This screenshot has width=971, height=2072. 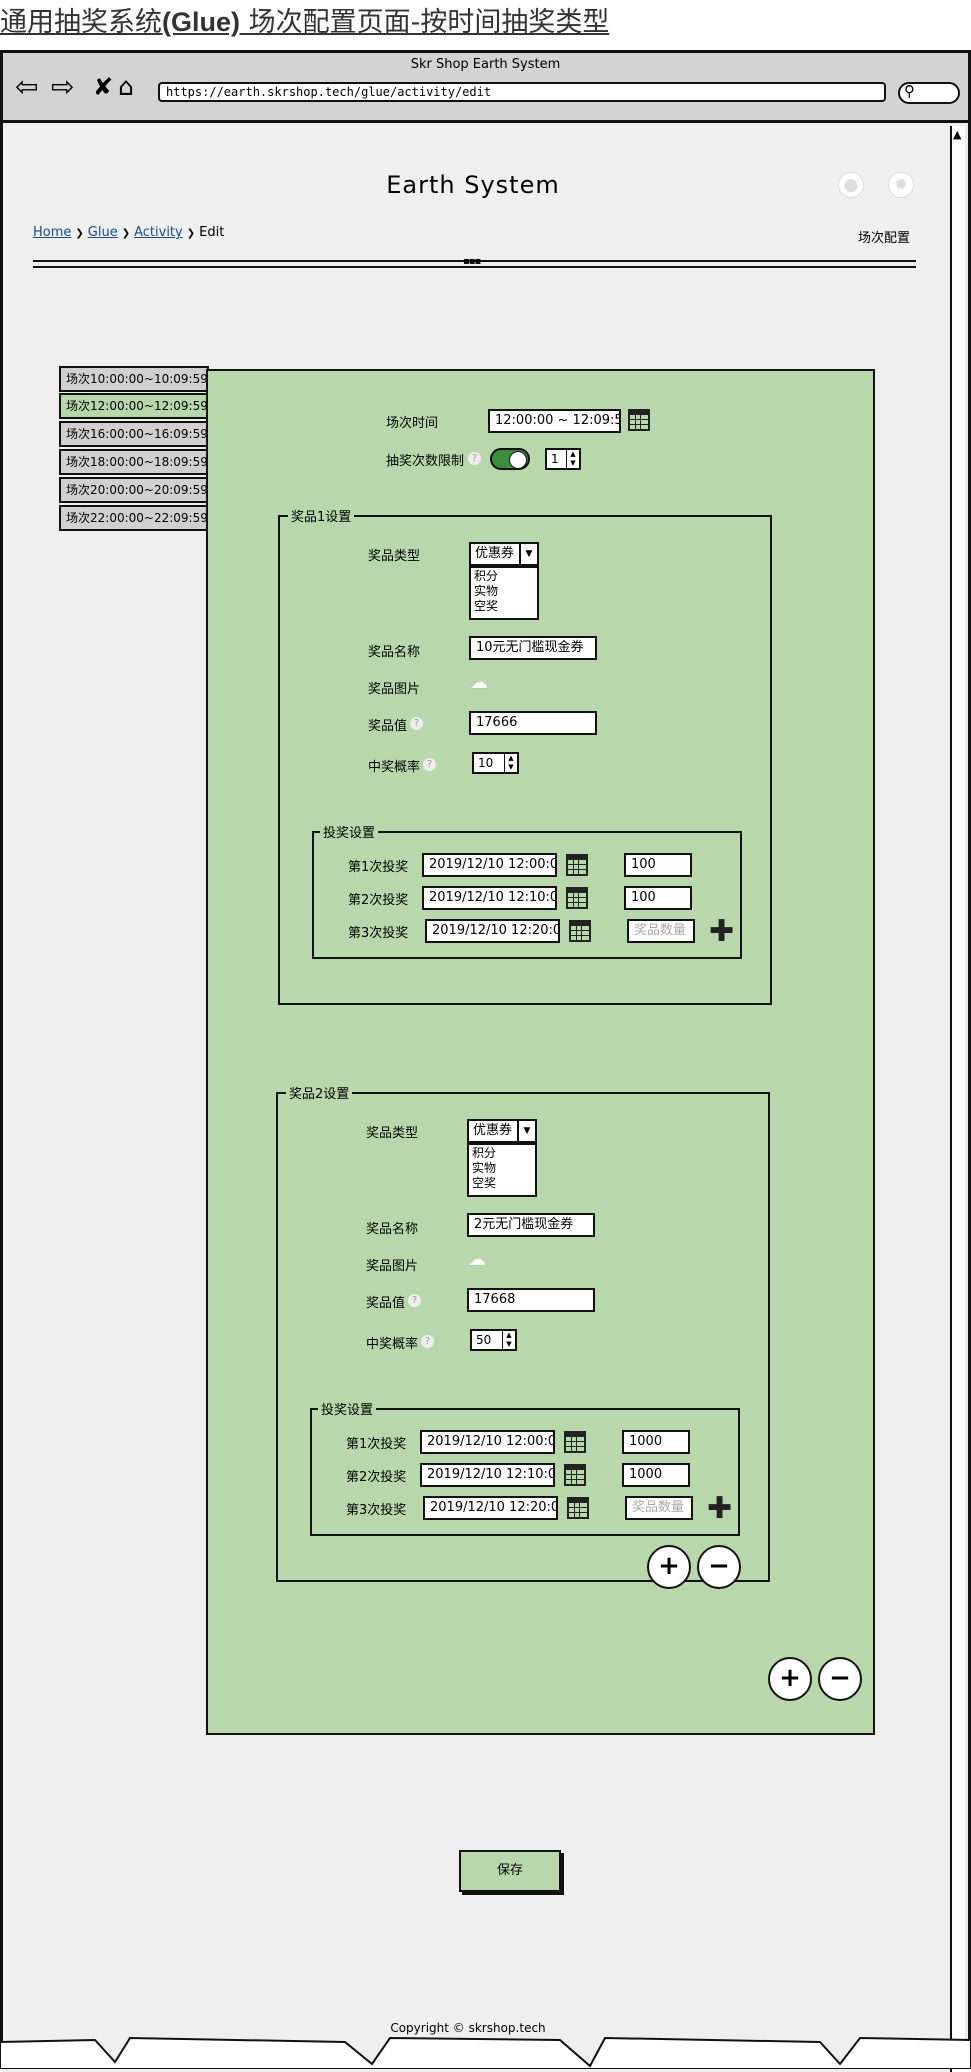 I want to click on prize-value-field: 17668, so click(x=531, y=1300).